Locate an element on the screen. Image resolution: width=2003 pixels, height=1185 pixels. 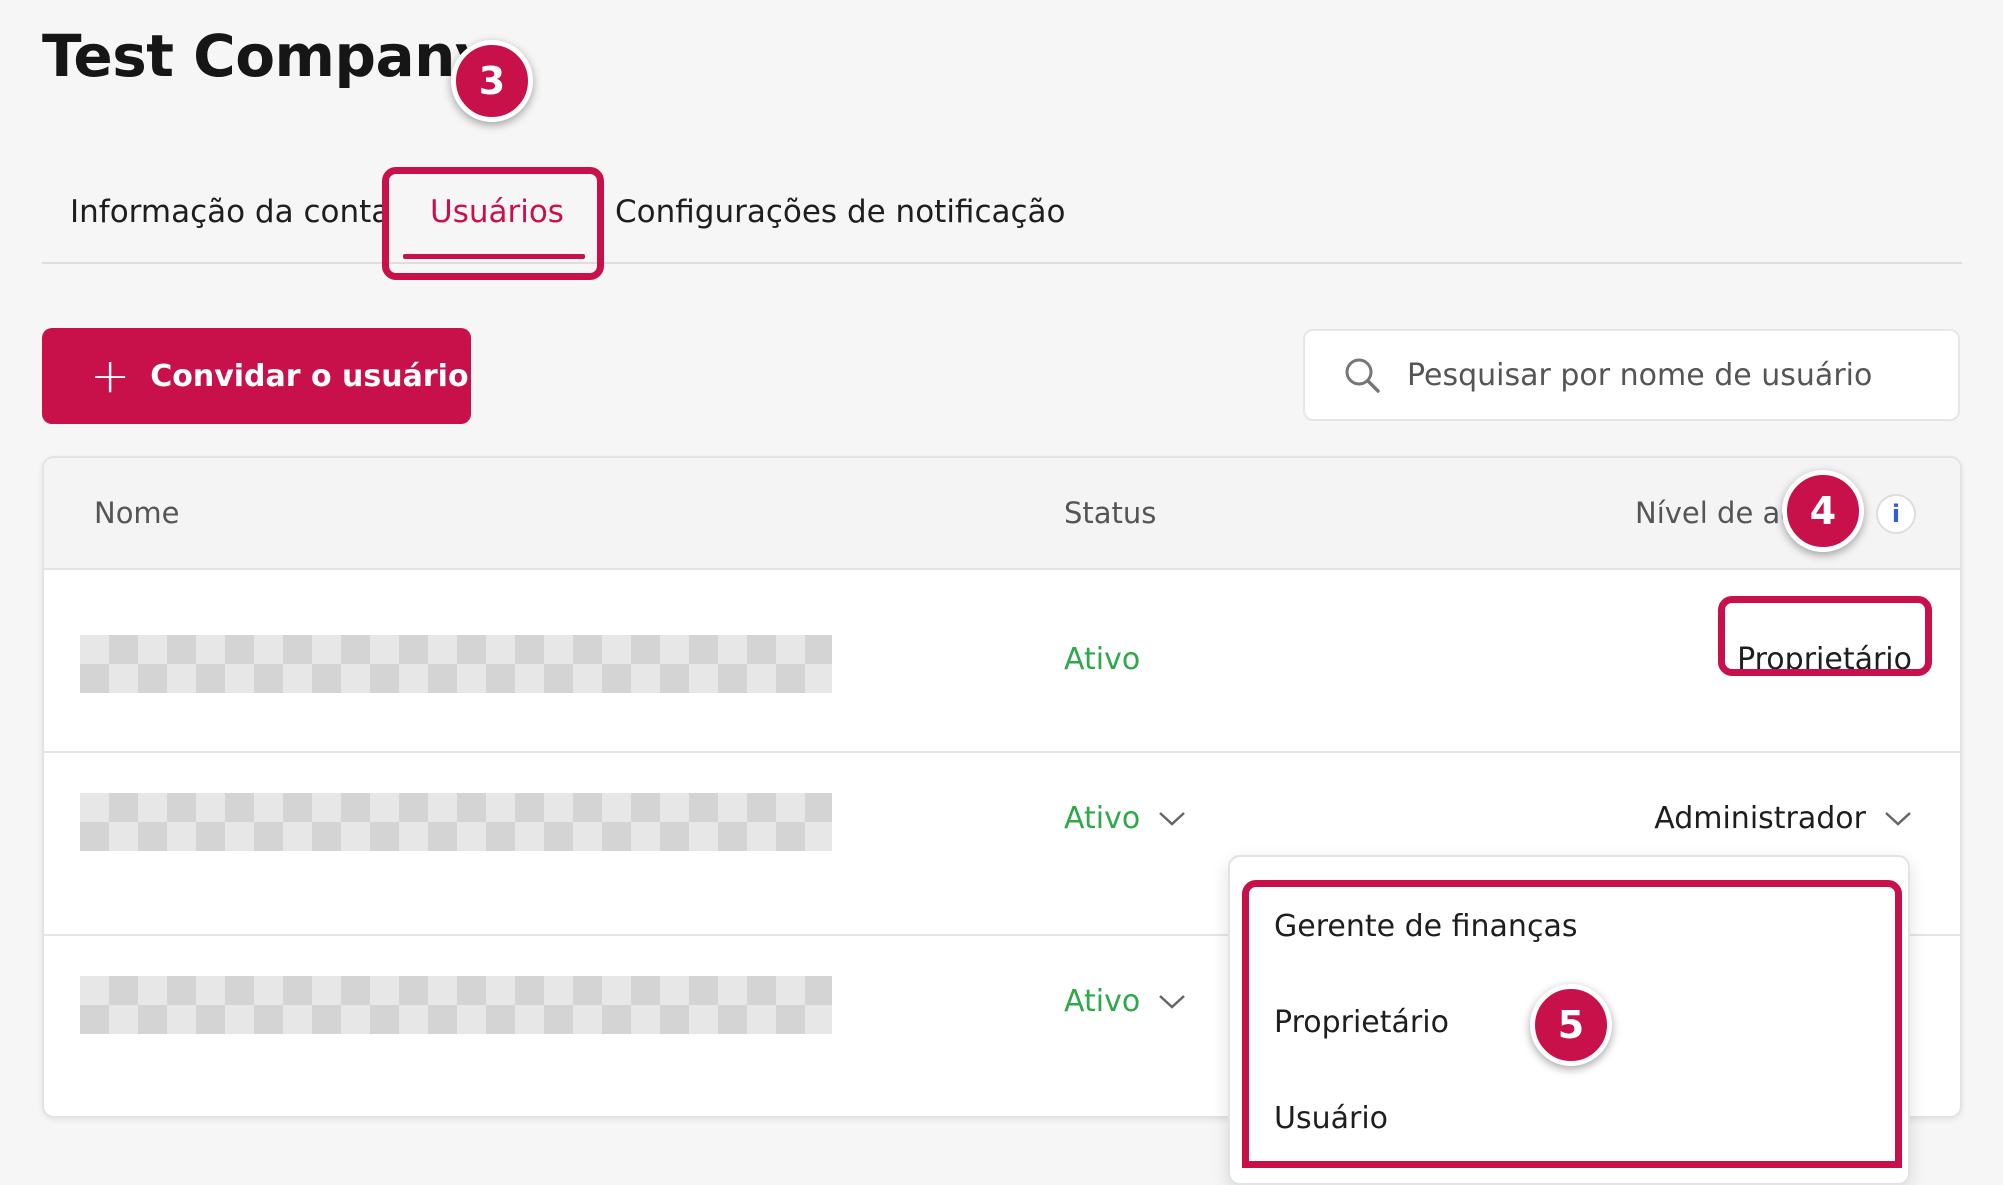
invite-user-label: Convidar o usuário is located at coordinates (309, 376).